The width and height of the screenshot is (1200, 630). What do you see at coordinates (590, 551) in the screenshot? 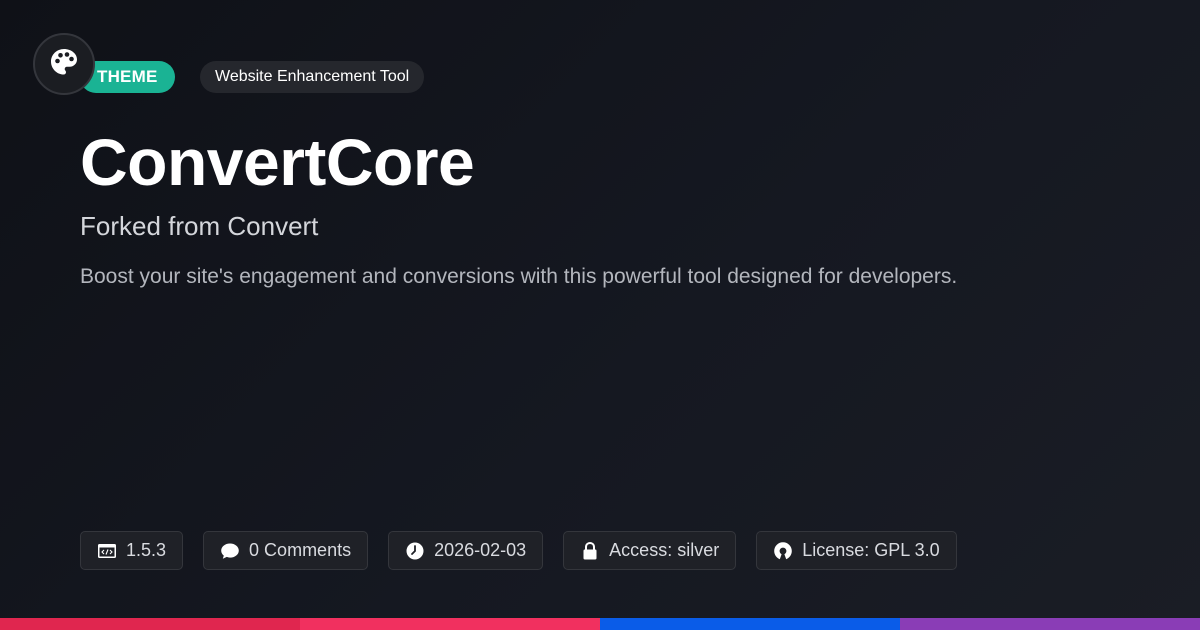
I see `lock-icon` at bounding box center [590, 551].